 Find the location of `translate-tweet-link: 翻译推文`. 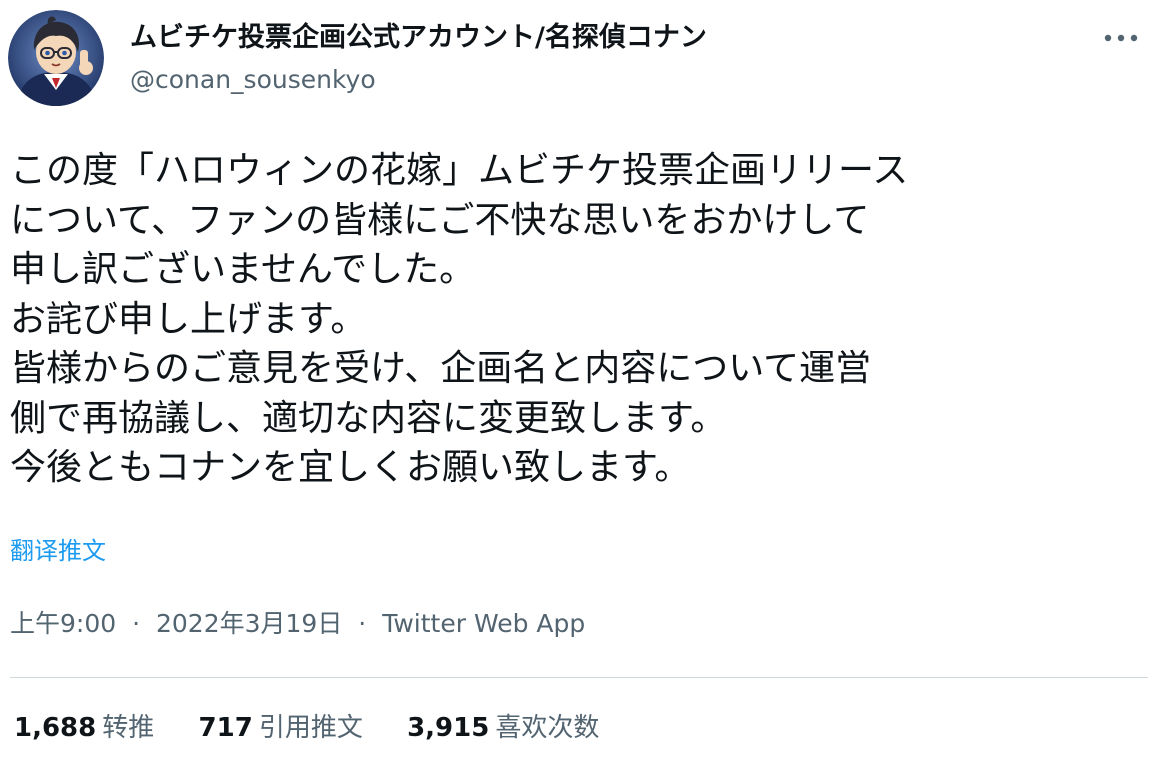

translate-tweet-link: 翻译推文 is located at coordinates (58, 551).